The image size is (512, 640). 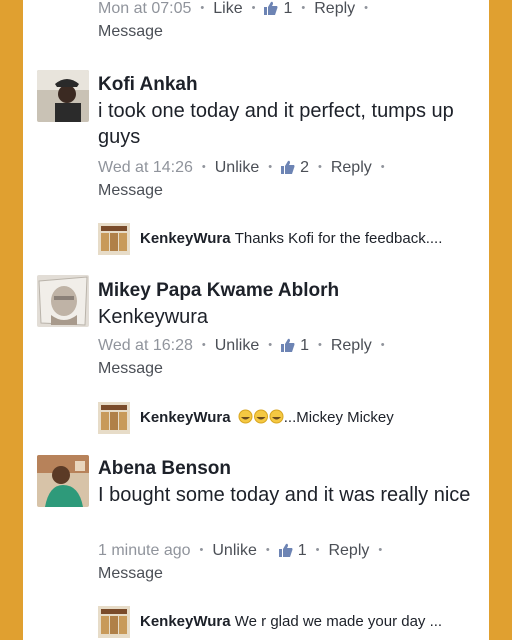 What do you see at coordinates (144, 8) in the screenshot?
I see `comment-timestamp: Mon at 07:05` at bounding box center [144, 8].